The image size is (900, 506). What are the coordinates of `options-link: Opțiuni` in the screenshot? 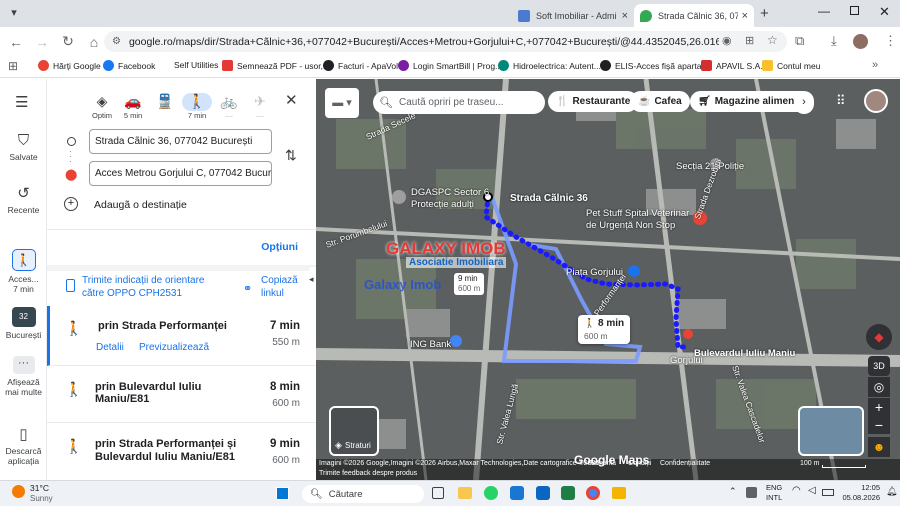 It's located at (279, 247).